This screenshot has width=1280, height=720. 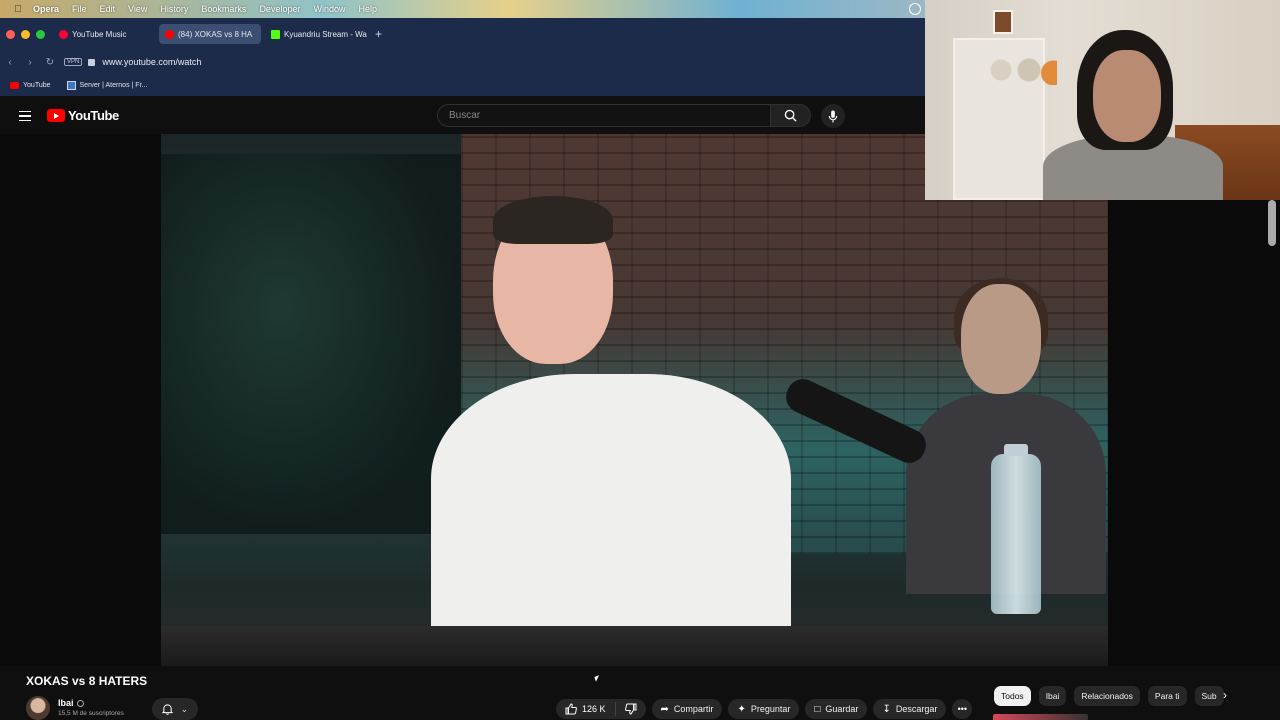 I want to click on youtube-music-icon, so click(x=63, y=34).